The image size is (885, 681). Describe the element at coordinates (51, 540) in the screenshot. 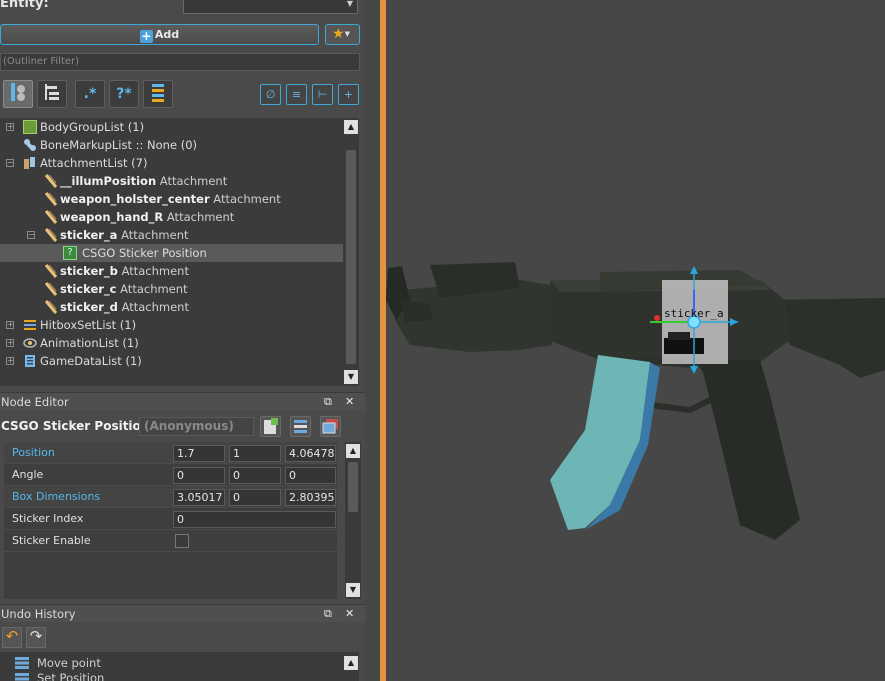

I see `property-name: Sticker Enable` at that location.